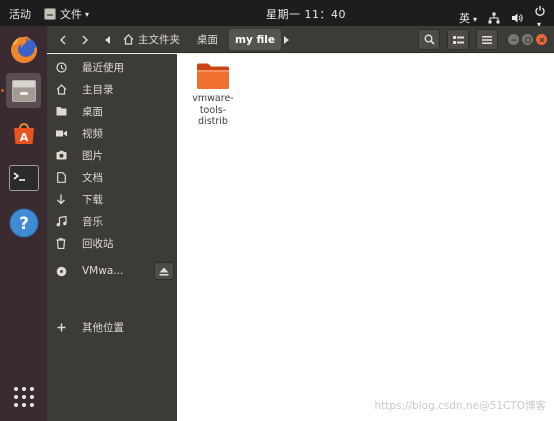 Image resolution: width=554 pixels, height=421 pixels. What do you see at coordinates (112, 133) in the screenshot?
I see `sidebar-item-videos: 视频` at bounding box center [112, 133].